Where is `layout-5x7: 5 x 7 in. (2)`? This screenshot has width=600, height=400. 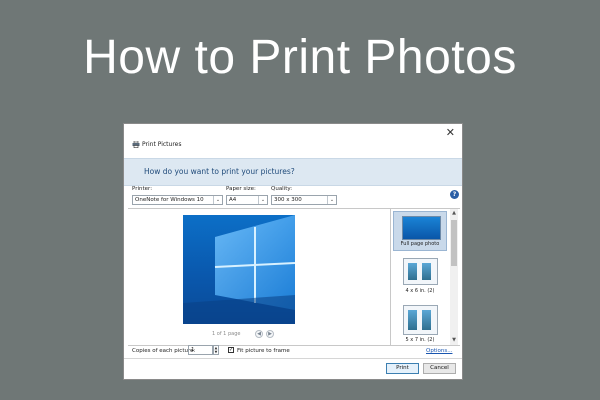 layout-5x7: 5 x 7 in. (2) is located at coordinates (420, 325).